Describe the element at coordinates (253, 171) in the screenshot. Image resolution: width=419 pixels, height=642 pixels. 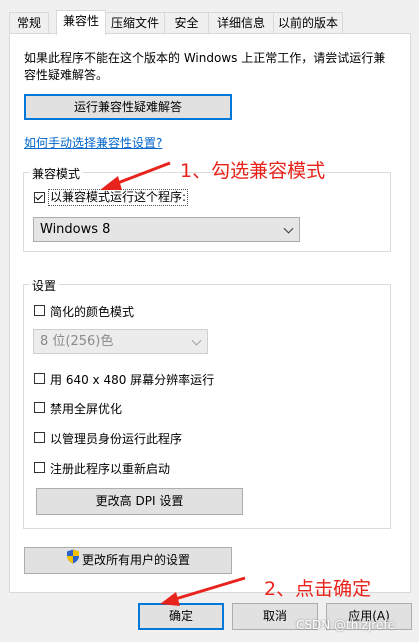
I see `annotation-step1: 1、勾选兼容模式` at that location.